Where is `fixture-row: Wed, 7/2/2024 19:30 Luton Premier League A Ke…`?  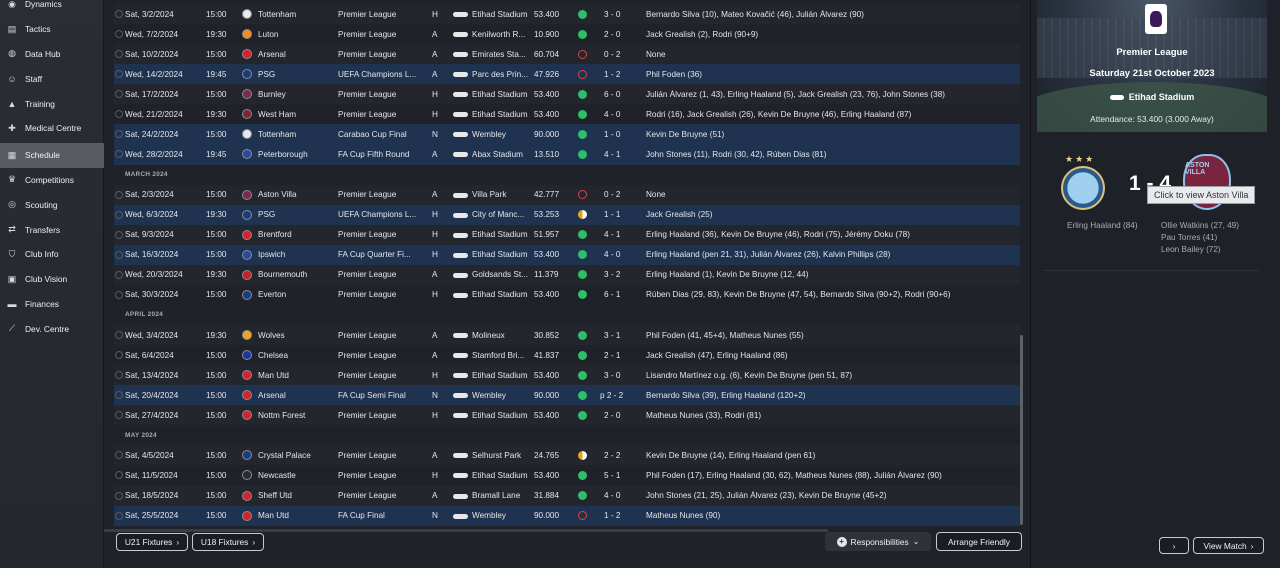 fixture-row: Wed, 7/2/2024 19:30 Luton Premier League A Ke… is located at coordinates (567, 34).